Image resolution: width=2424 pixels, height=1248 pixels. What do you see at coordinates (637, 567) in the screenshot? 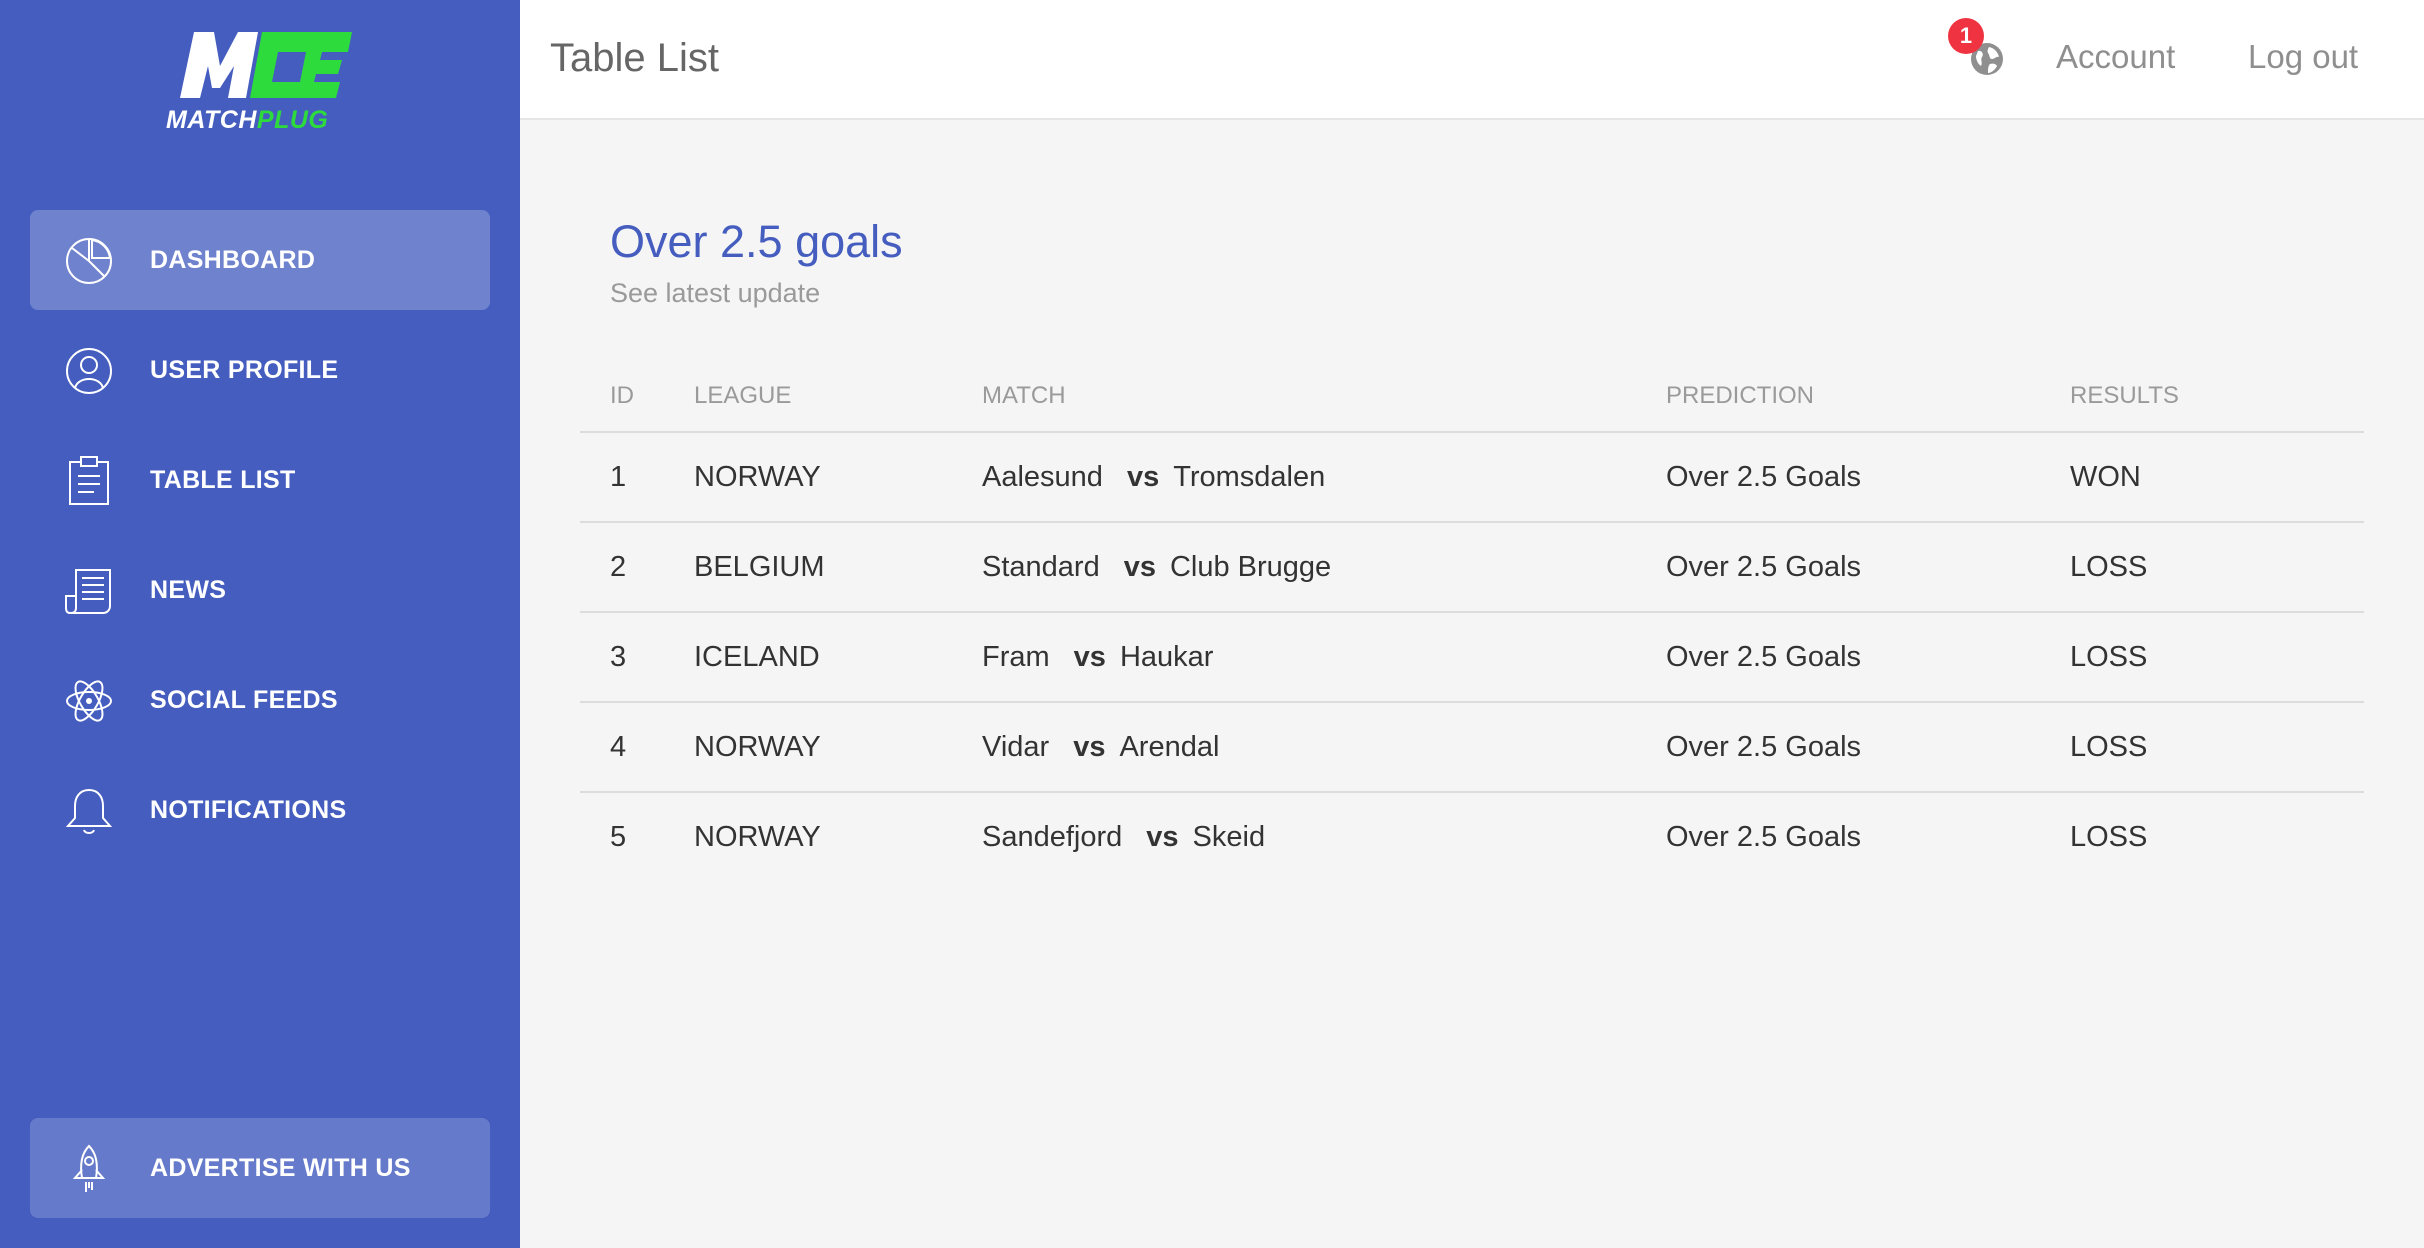
I see `cell-id: 2` at bounding box center [637, 567].